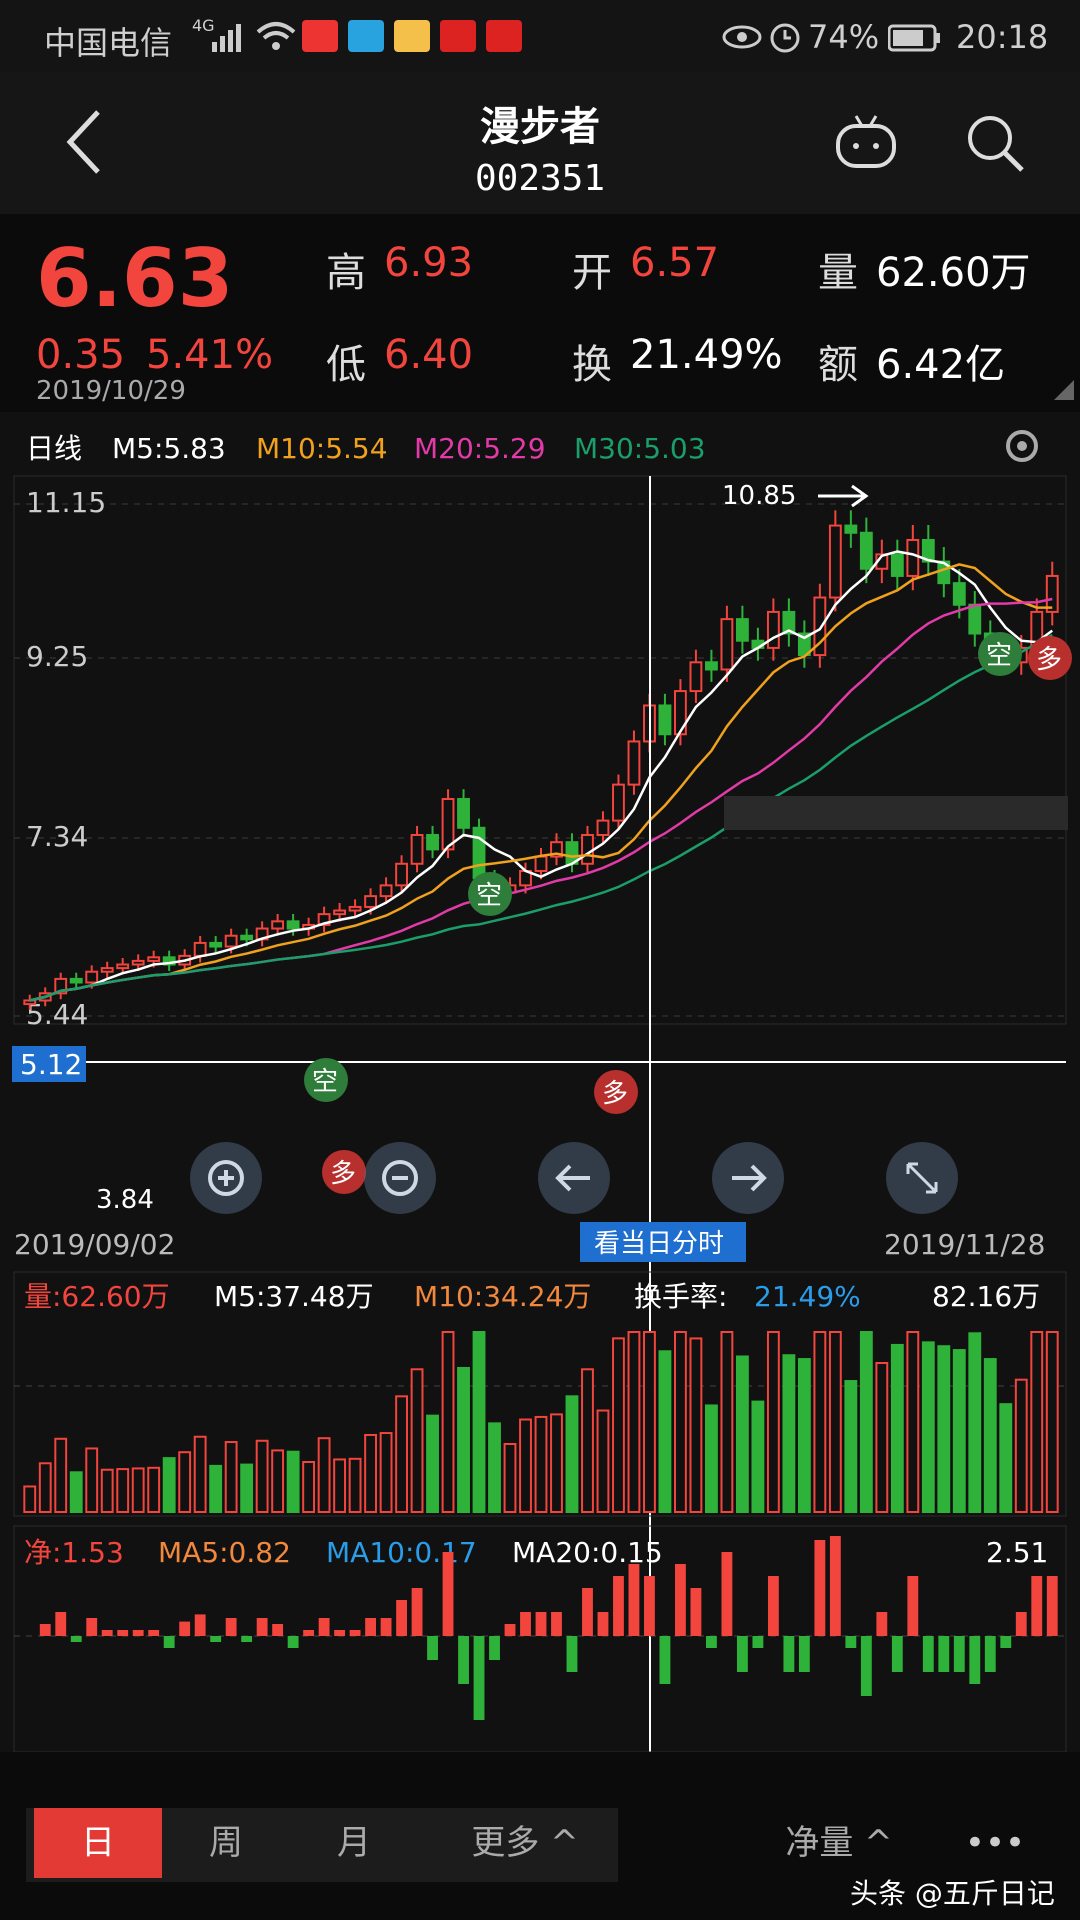 This screenshot has width=1080, height=1920. Describe the element at coordinates (995, 1843) in the screenshot. I see `more-options-button: •••` at that location.